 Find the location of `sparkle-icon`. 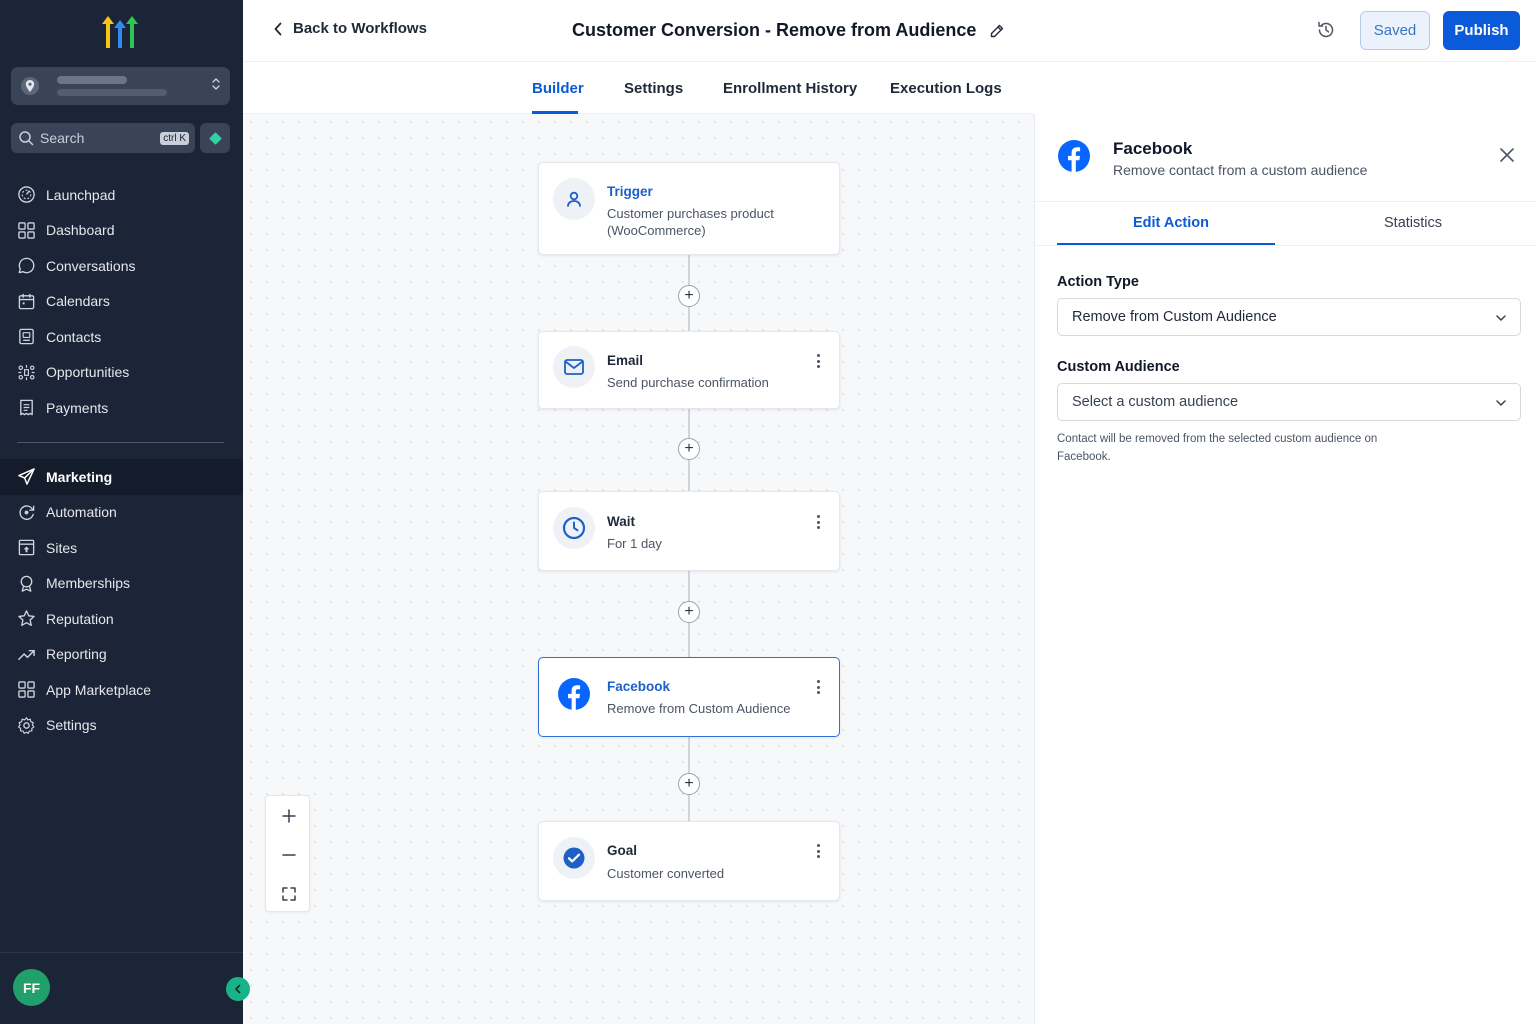

sparkle-icon is located at coordinates (215, 138).